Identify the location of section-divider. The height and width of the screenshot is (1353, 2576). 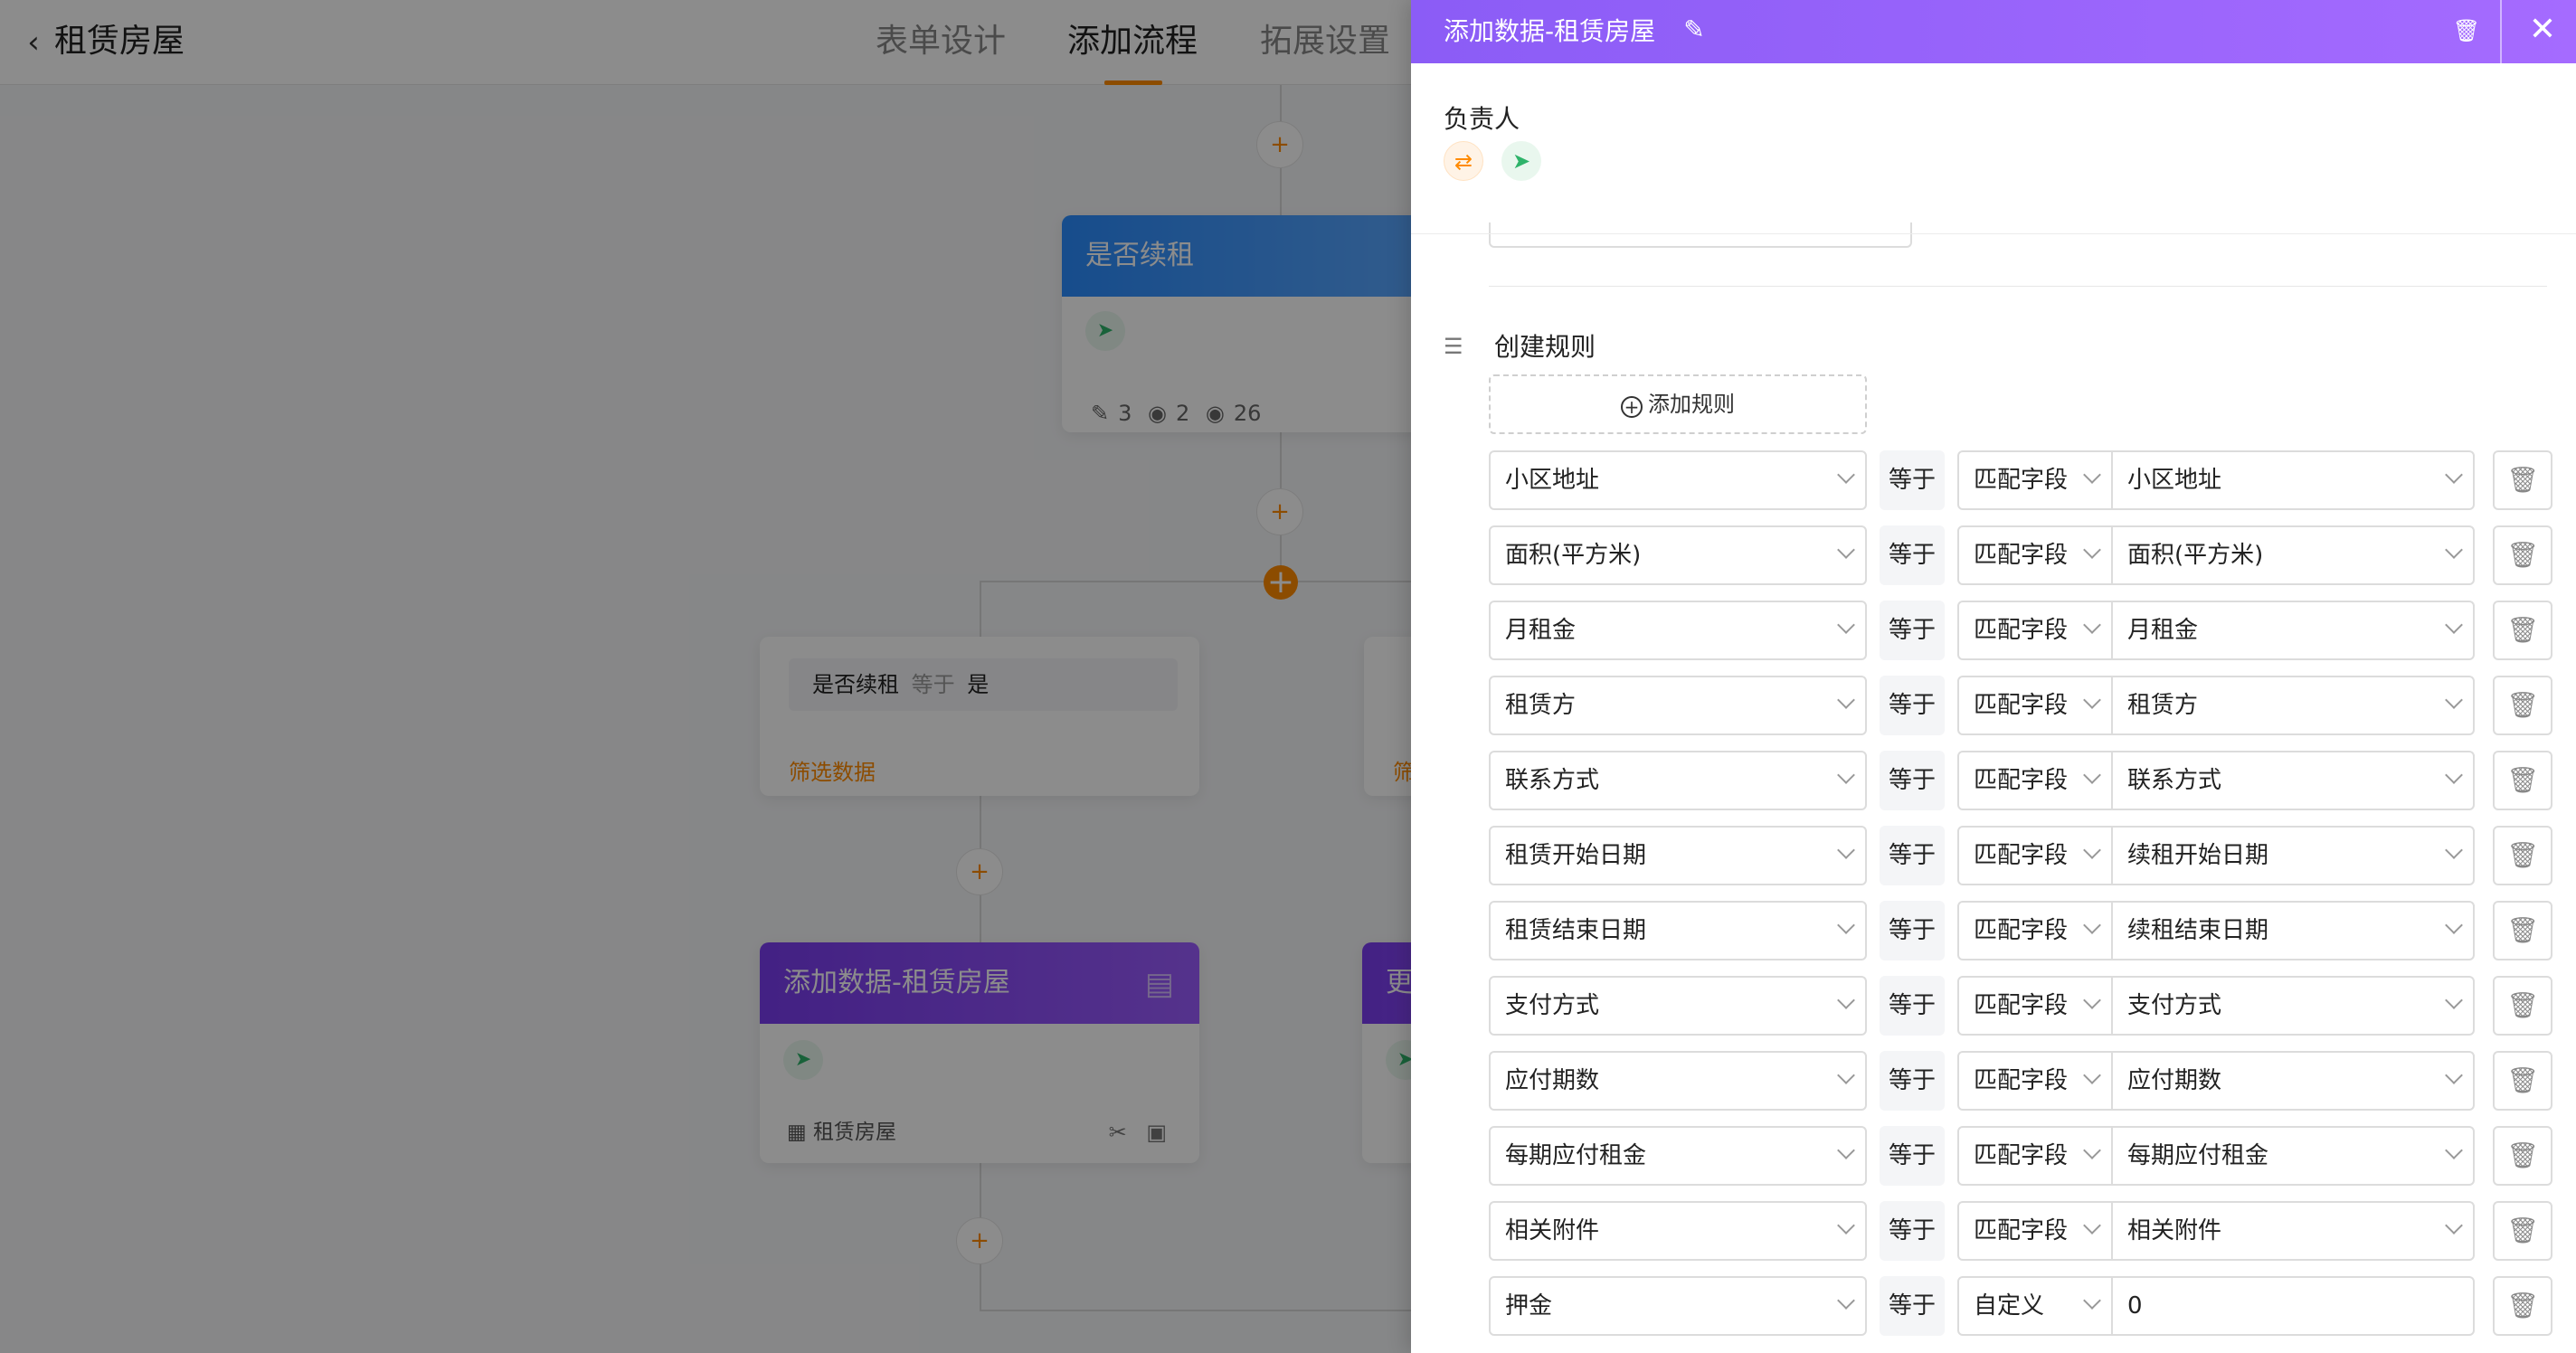
(2018, 286).